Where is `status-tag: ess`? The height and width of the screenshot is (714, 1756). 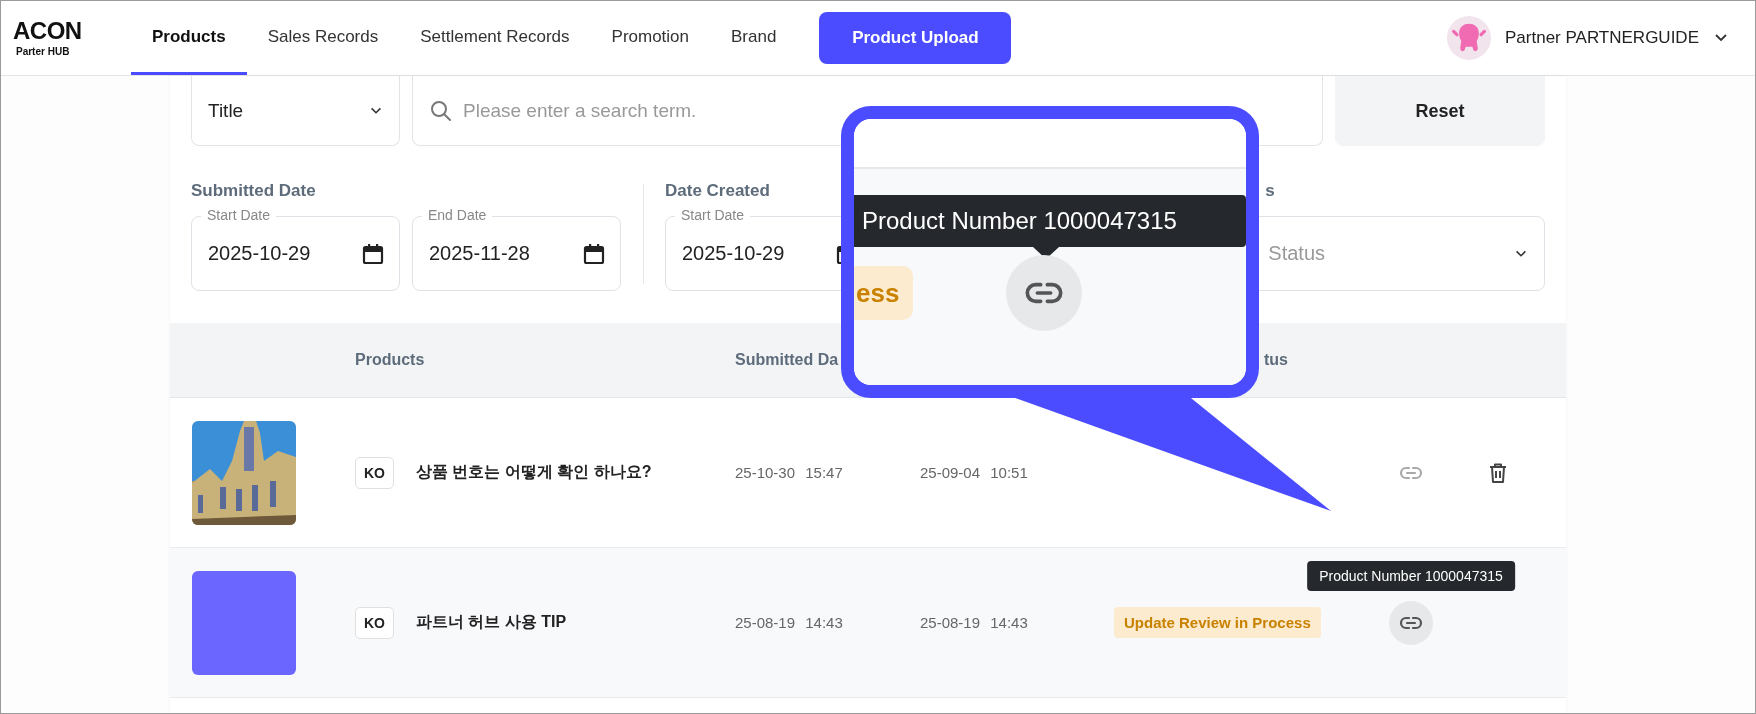 status-tag: ess is located at coordinates (884, 293).